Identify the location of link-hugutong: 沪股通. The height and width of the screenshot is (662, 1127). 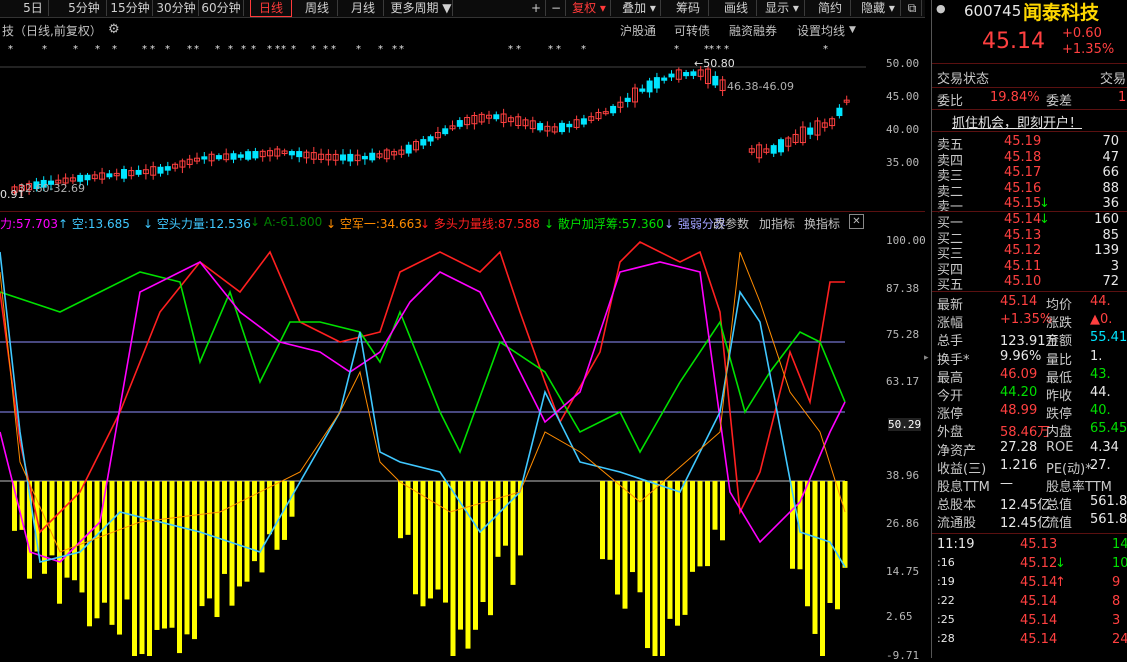
(638, 30).